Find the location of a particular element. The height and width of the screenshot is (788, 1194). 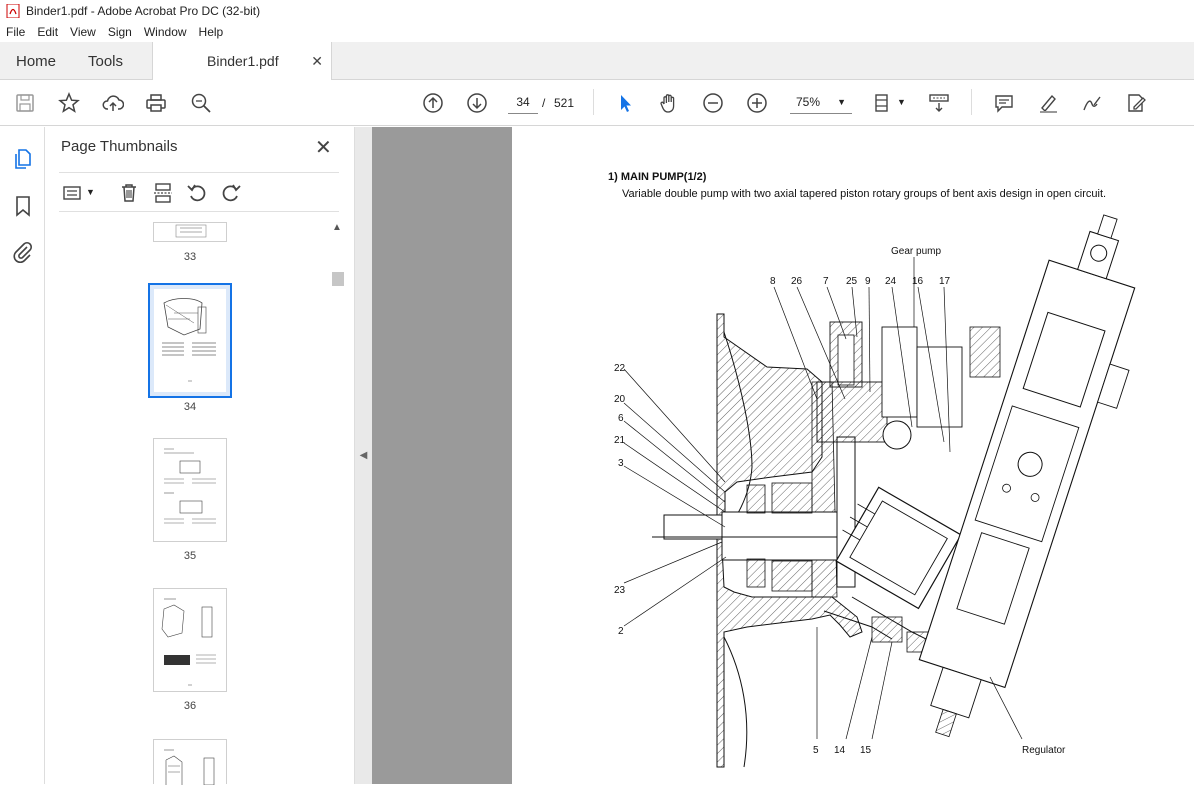

thumbnail-page-number: 35 is located at coordinates (190, 556).